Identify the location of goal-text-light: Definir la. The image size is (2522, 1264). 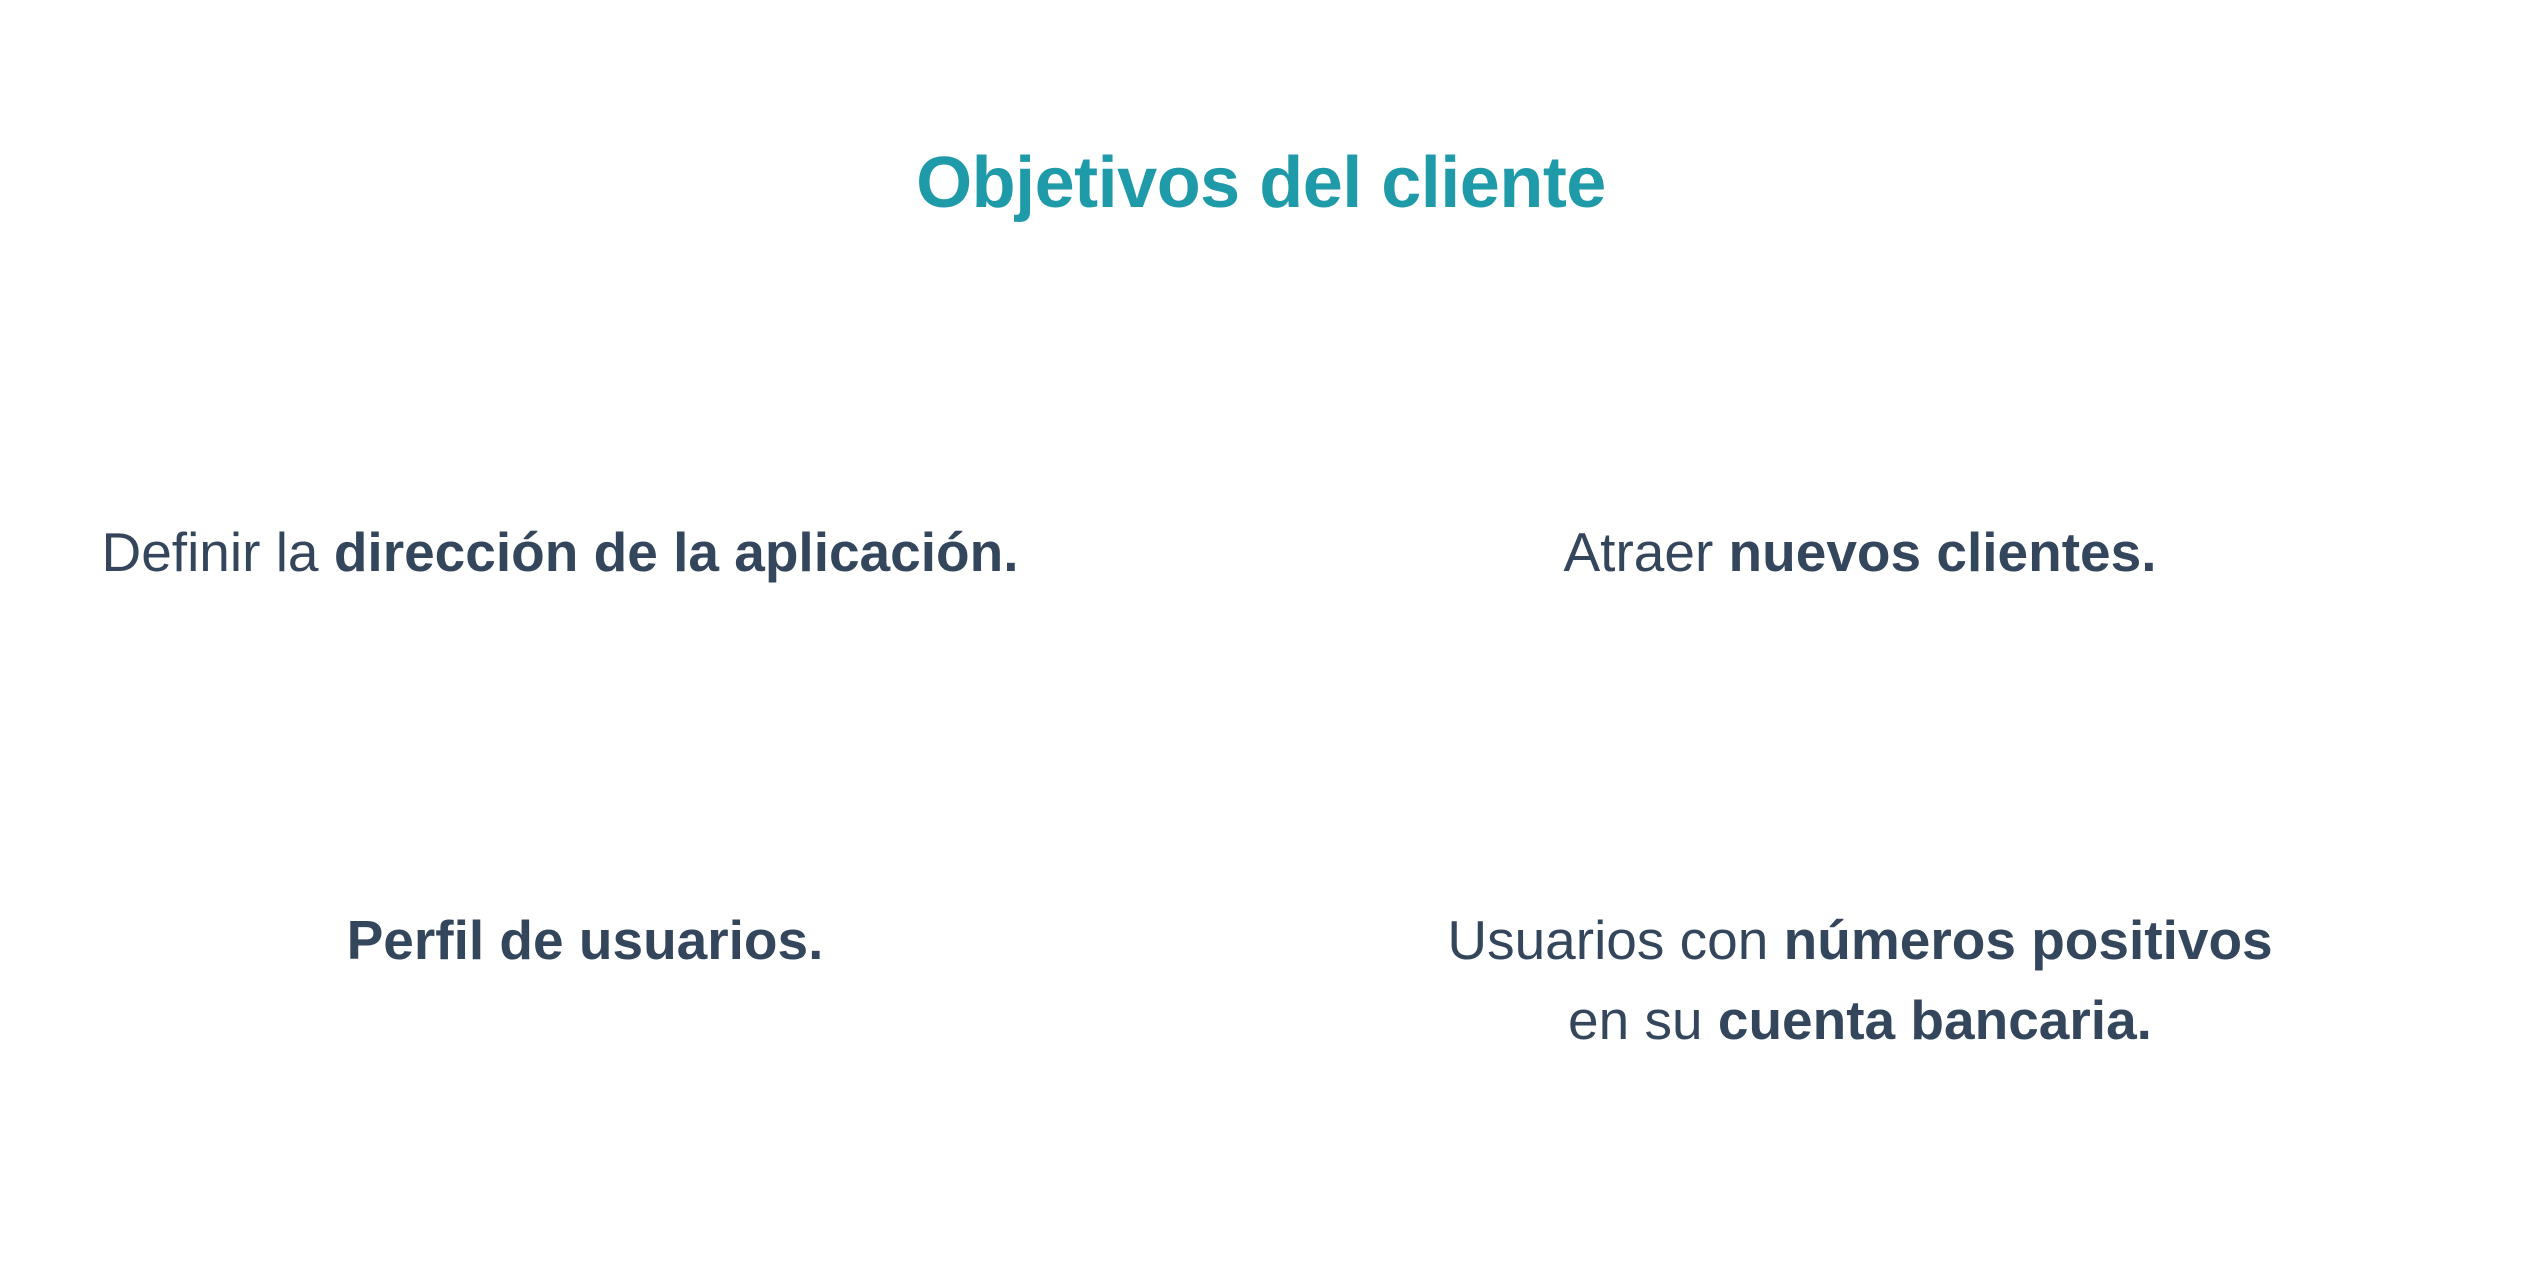
(217, 552).